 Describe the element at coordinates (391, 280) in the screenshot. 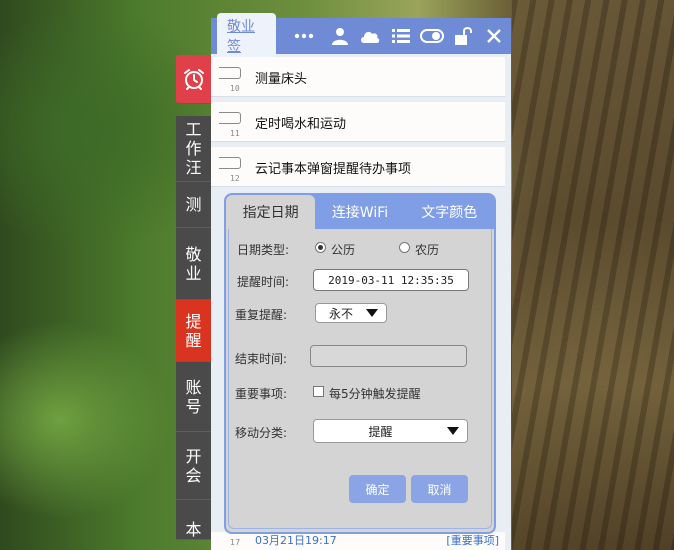

I see `remind-time-input: 2019-03-11 12:35:35` at that location.